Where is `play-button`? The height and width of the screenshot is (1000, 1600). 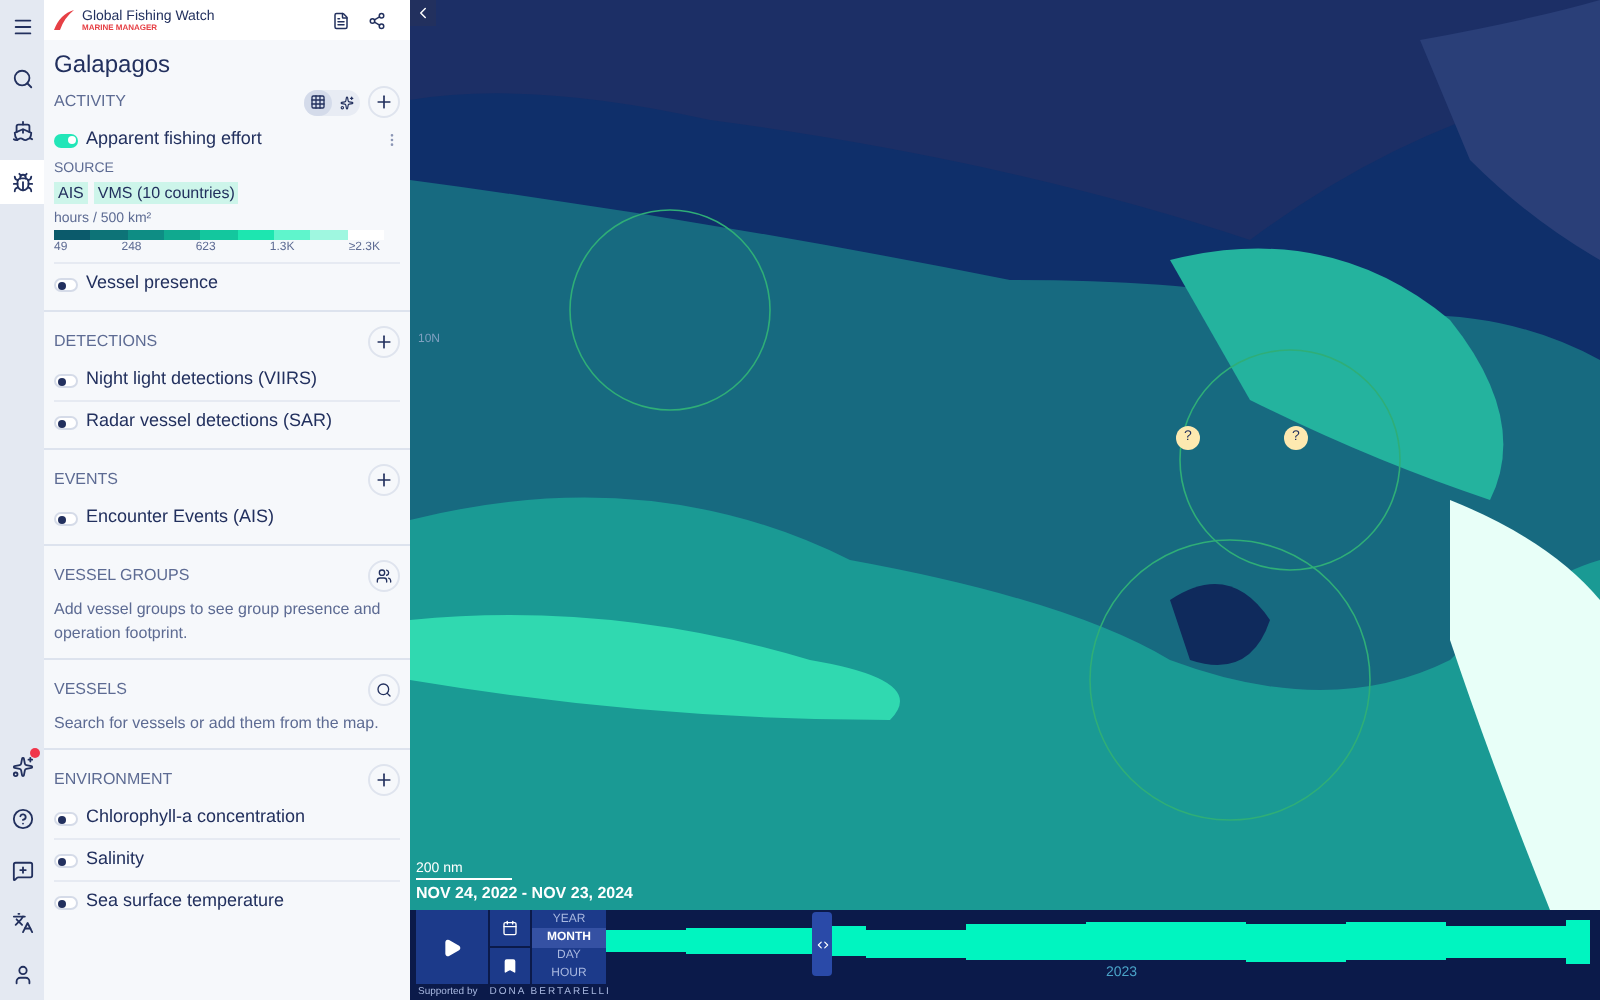 play-button is located at coordinates (452, 947).